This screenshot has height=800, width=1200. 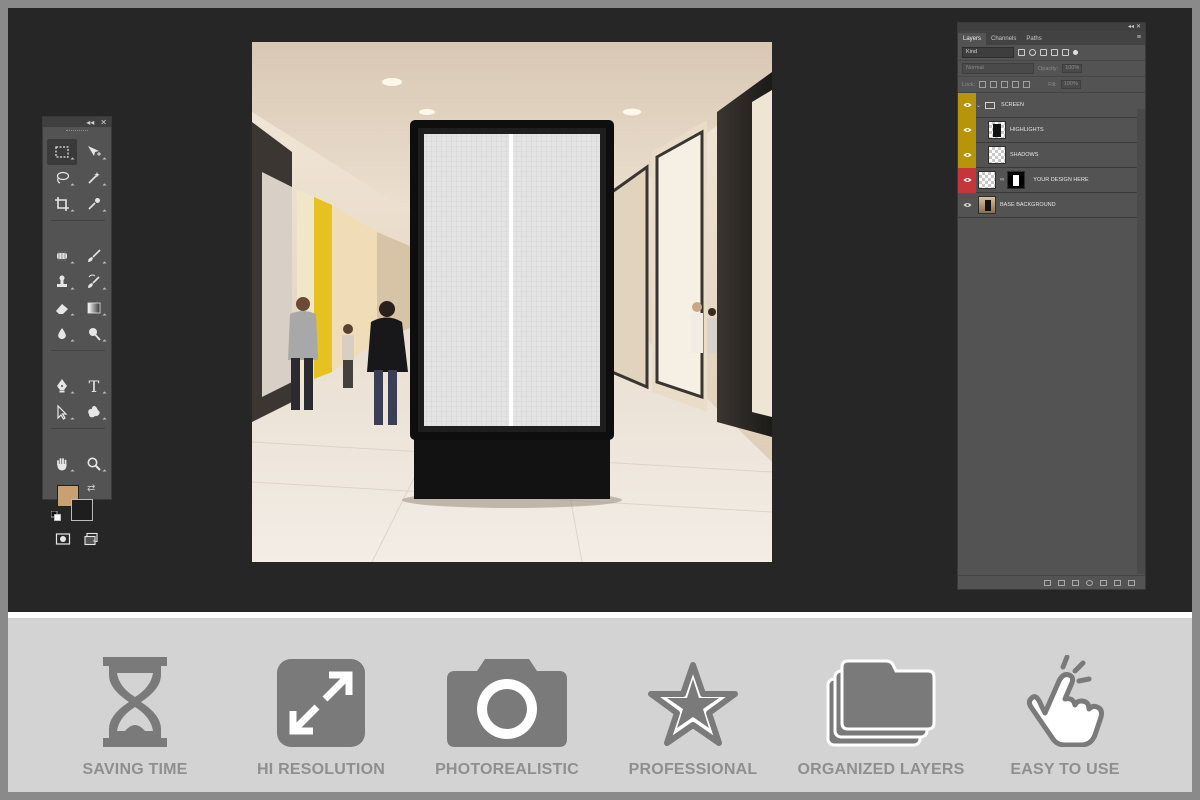 I want to click on layer-row-shadows: SHADOWS, so click(x=1048, y=155).